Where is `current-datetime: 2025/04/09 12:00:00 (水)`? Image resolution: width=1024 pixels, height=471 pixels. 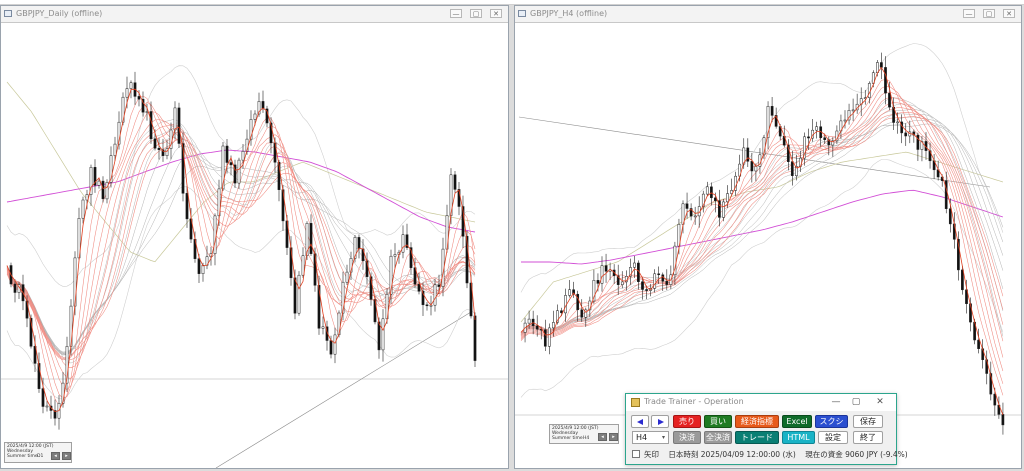 current-datetime: 2025/04/09 12:00:00 (水) is located at coordinates (748, 454).